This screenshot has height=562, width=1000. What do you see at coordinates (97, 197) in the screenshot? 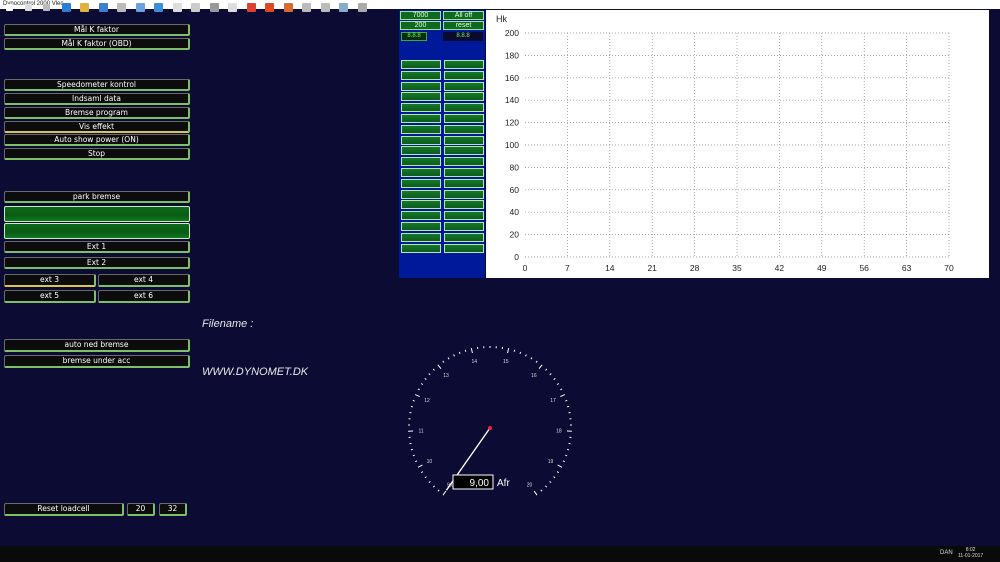
I see `park-bremse-button: park bremse` at bounding box center [97, 197].